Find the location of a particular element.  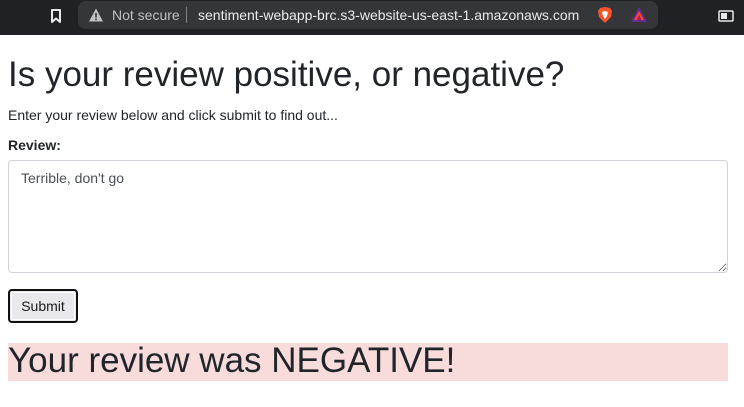

bookmark-icon is located at coordinates (56, 16).